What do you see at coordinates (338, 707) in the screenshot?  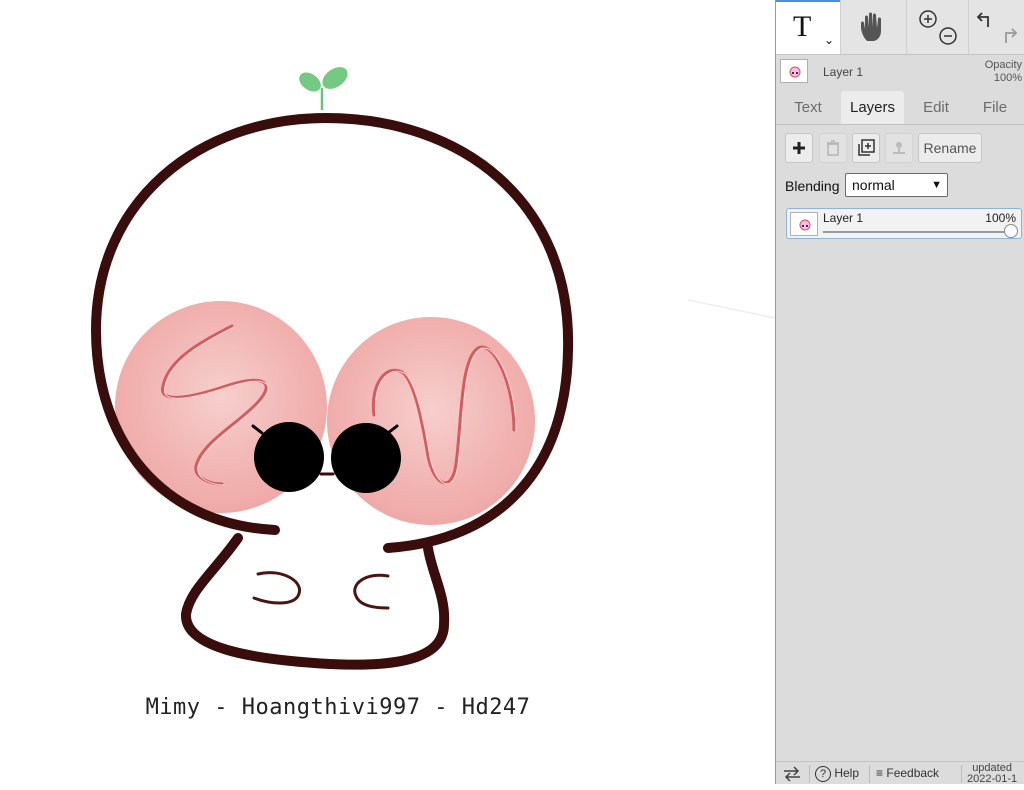 I see `canvas-caption: Mimy - Hoangthivi997 - Hd247` at bounding box center [338, 707].